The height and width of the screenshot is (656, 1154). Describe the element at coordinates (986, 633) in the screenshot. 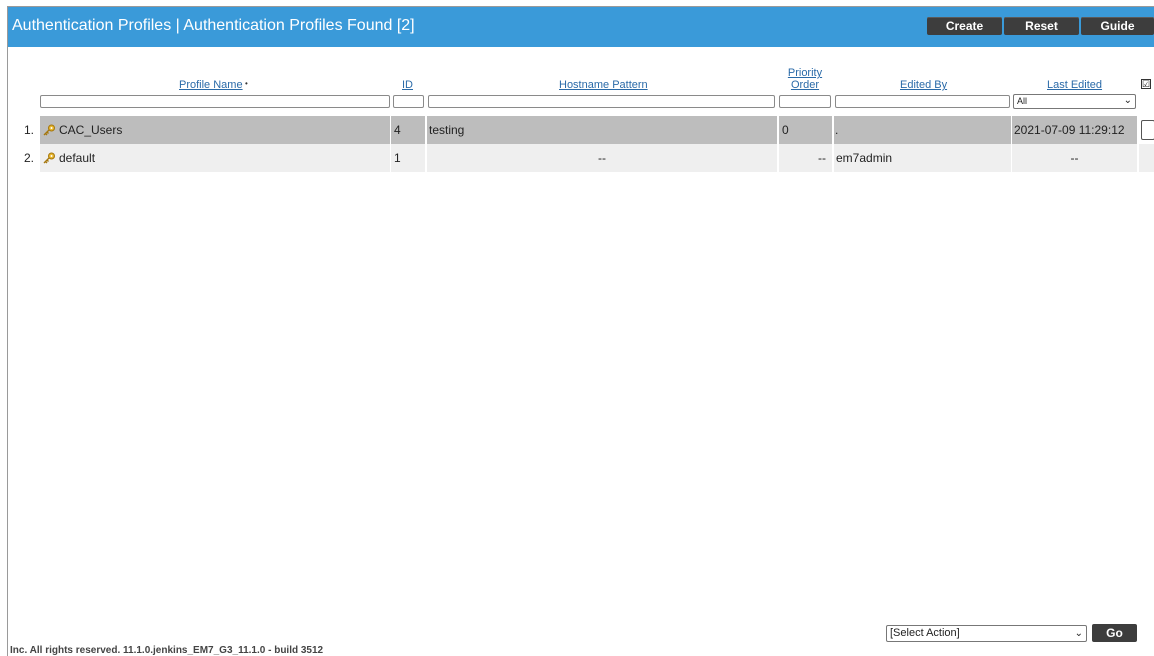

I see `select-action-dropdown: [Select Action] ⌄` at that location.